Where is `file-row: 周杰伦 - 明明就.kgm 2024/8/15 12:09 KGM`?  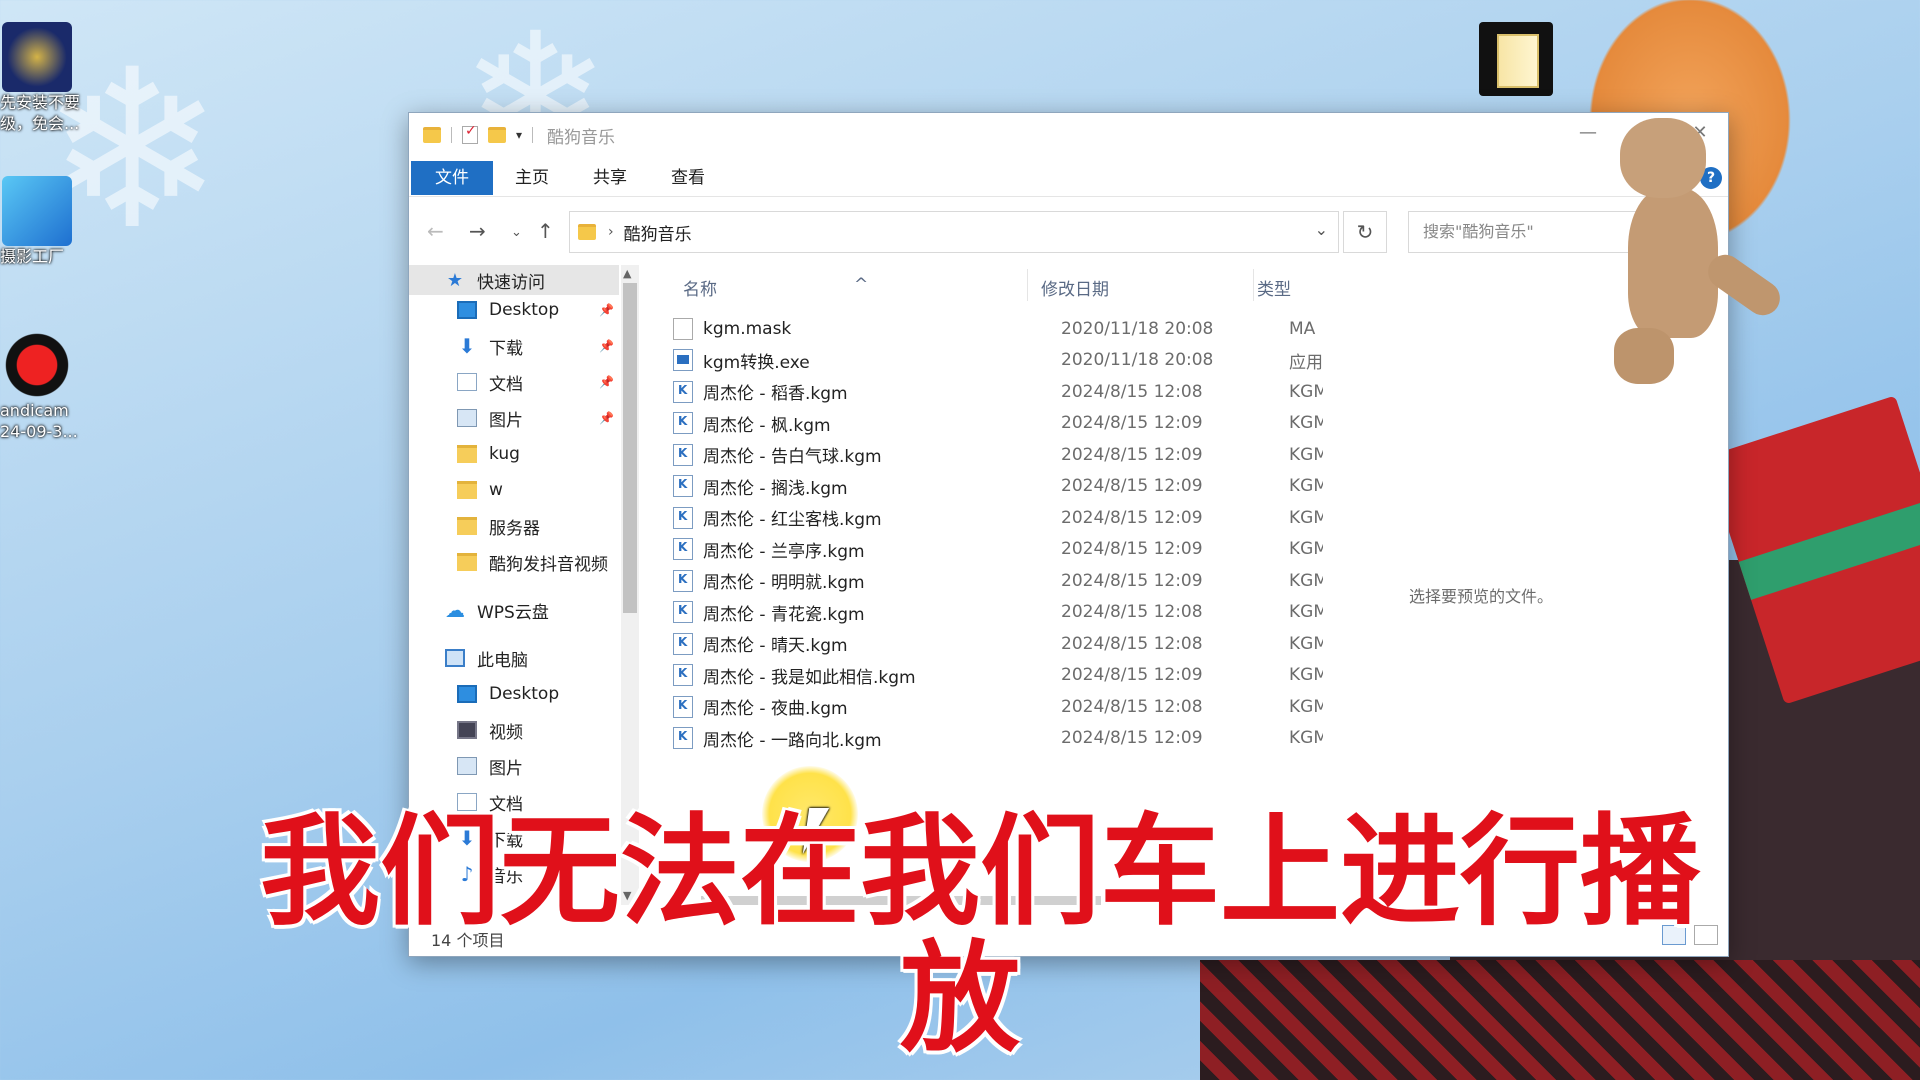
file-row: 周杰伦 - 明明就.kgm 2024/8/15 12:09 KGM is located at coordinates (1003, 581).